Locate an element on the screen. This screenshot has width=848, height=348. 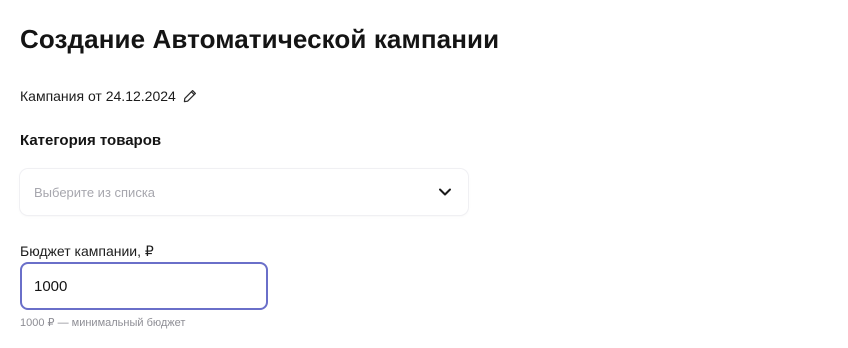
campaign-name: Кампания от 24.12.2024 is located at coordinates (98, 96).